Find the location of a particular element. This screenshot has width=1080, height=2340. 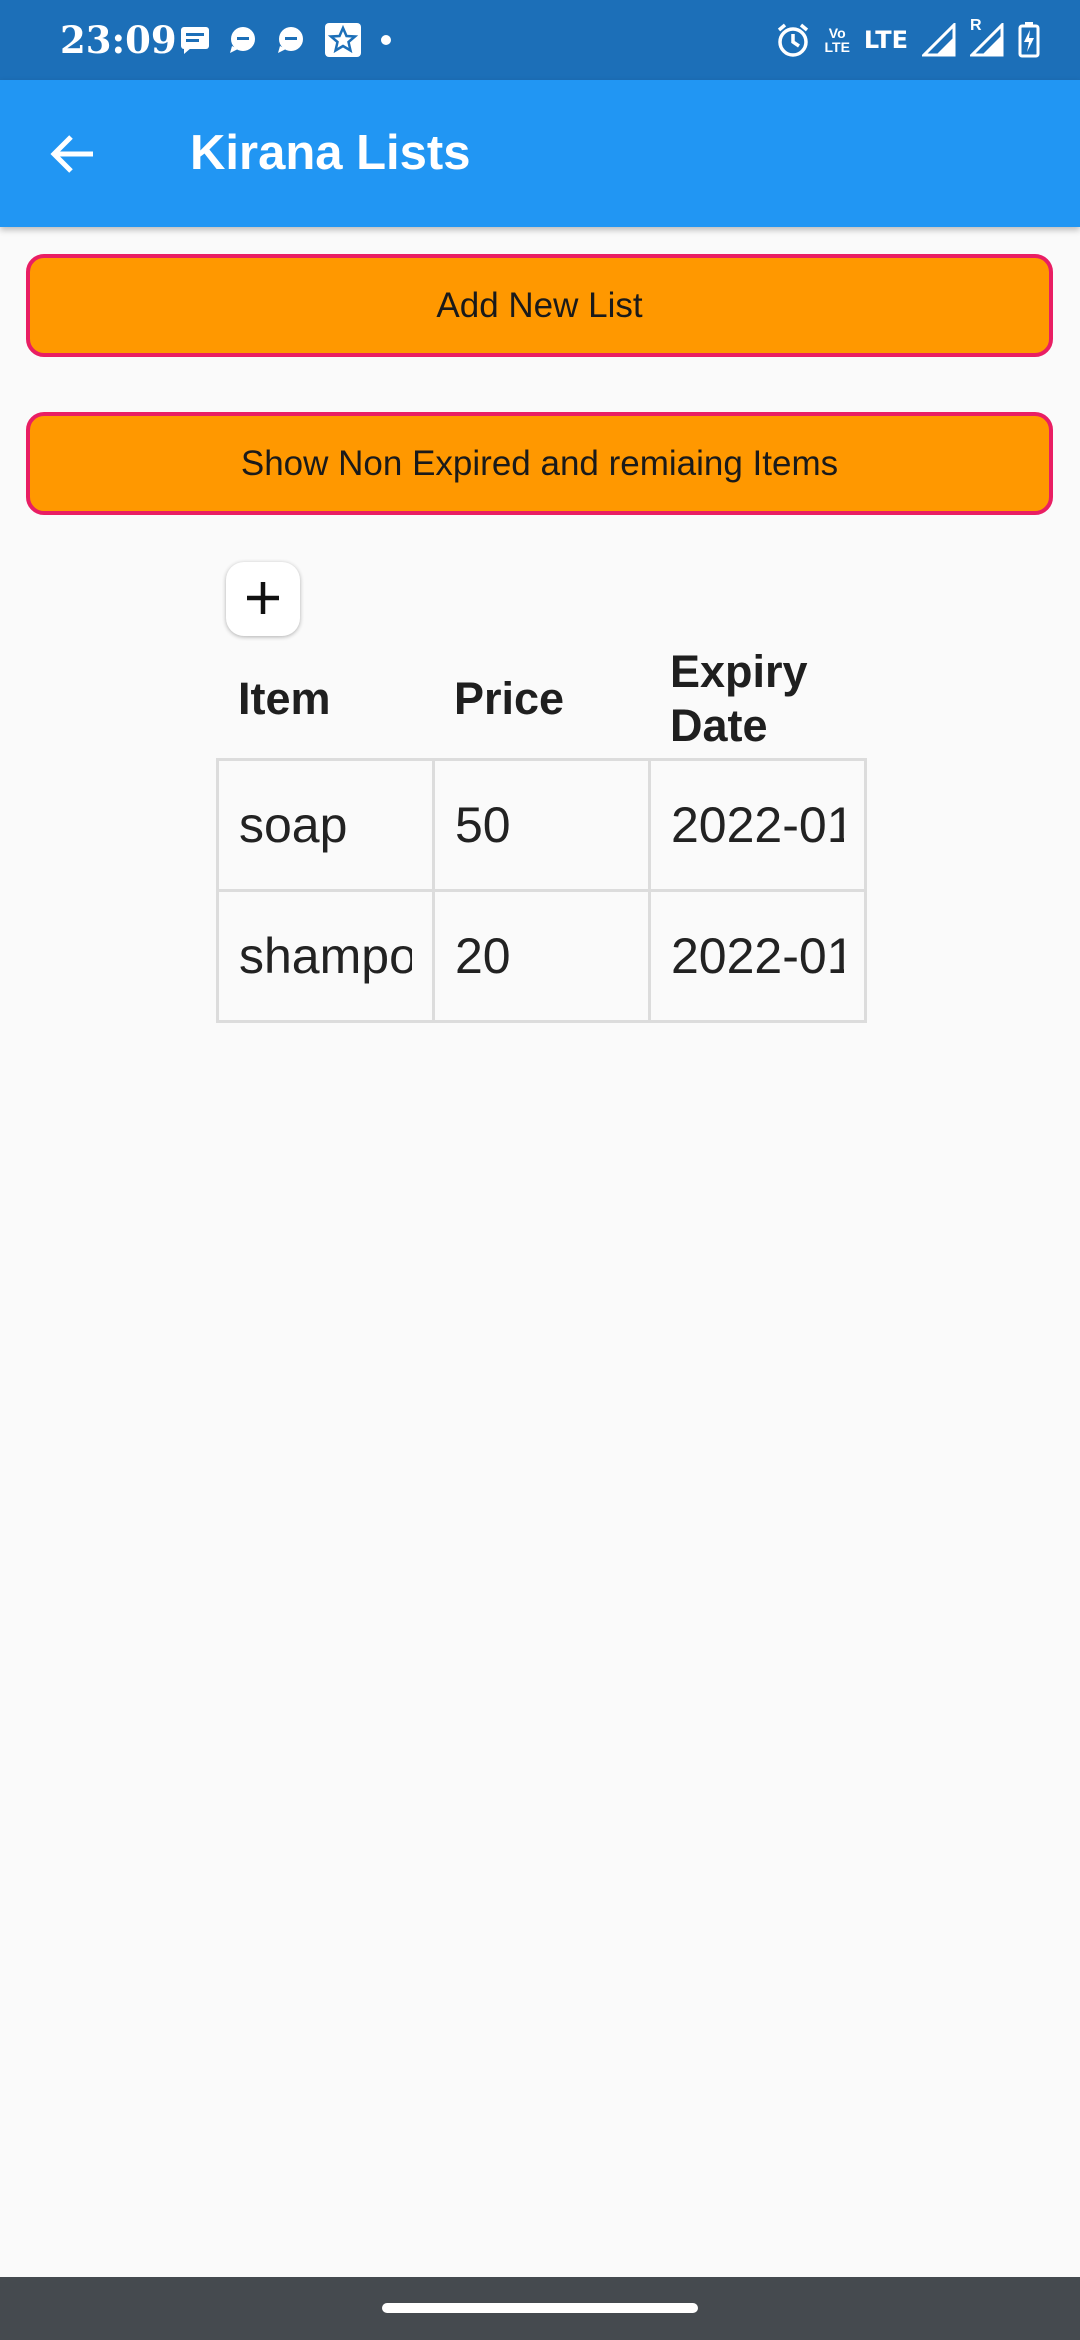

notification-icons is located at coordinates (286, 40).